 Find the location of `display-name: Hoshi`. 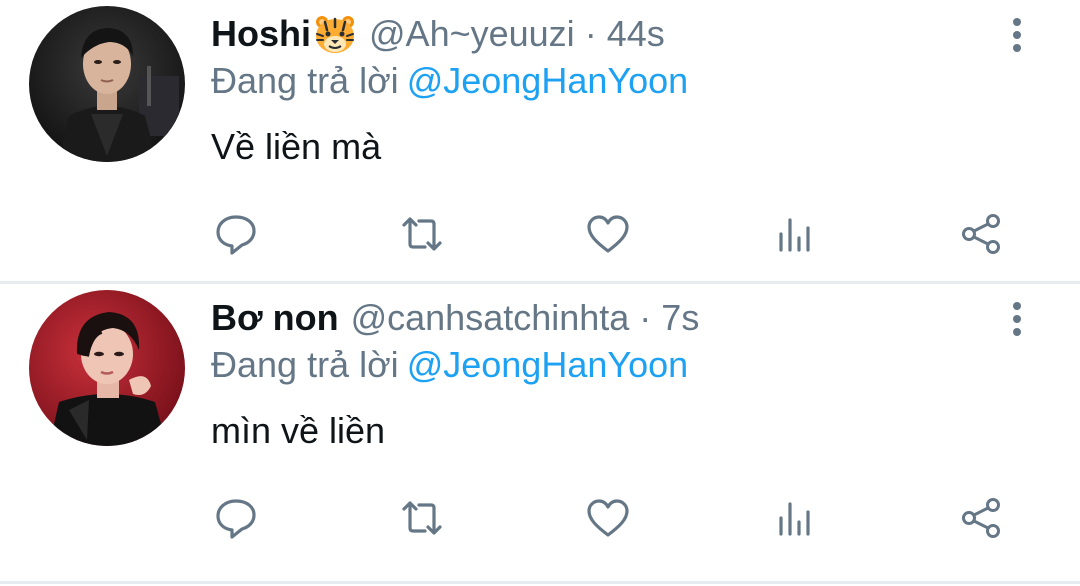

display-name: Hoshi is located at coordinates (261, 34).